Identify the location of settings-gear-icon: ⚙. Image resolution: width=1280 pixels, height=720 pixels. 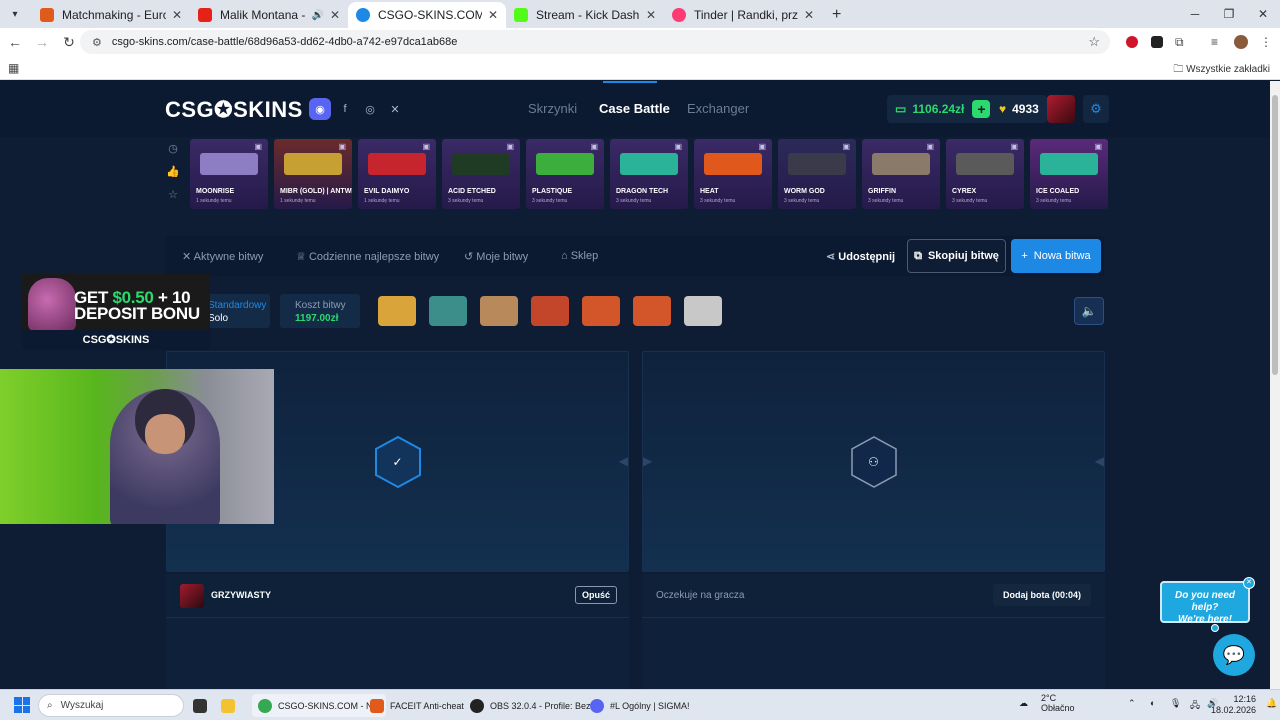
(1096, 109).